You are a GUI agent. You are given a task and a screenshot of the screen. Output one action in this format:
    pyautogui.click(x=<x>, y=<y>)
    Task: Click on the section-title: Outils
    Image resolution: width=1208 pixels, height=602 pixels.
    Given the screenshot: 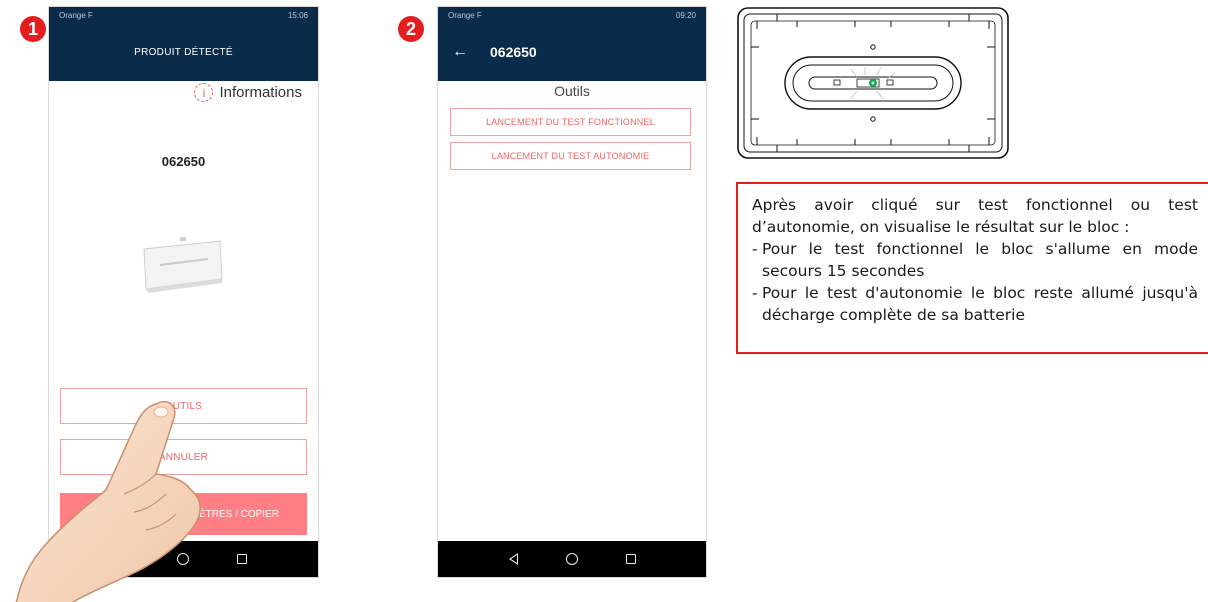 What is the action you would take?
    pyautogui.click(x=572, y=91)
    